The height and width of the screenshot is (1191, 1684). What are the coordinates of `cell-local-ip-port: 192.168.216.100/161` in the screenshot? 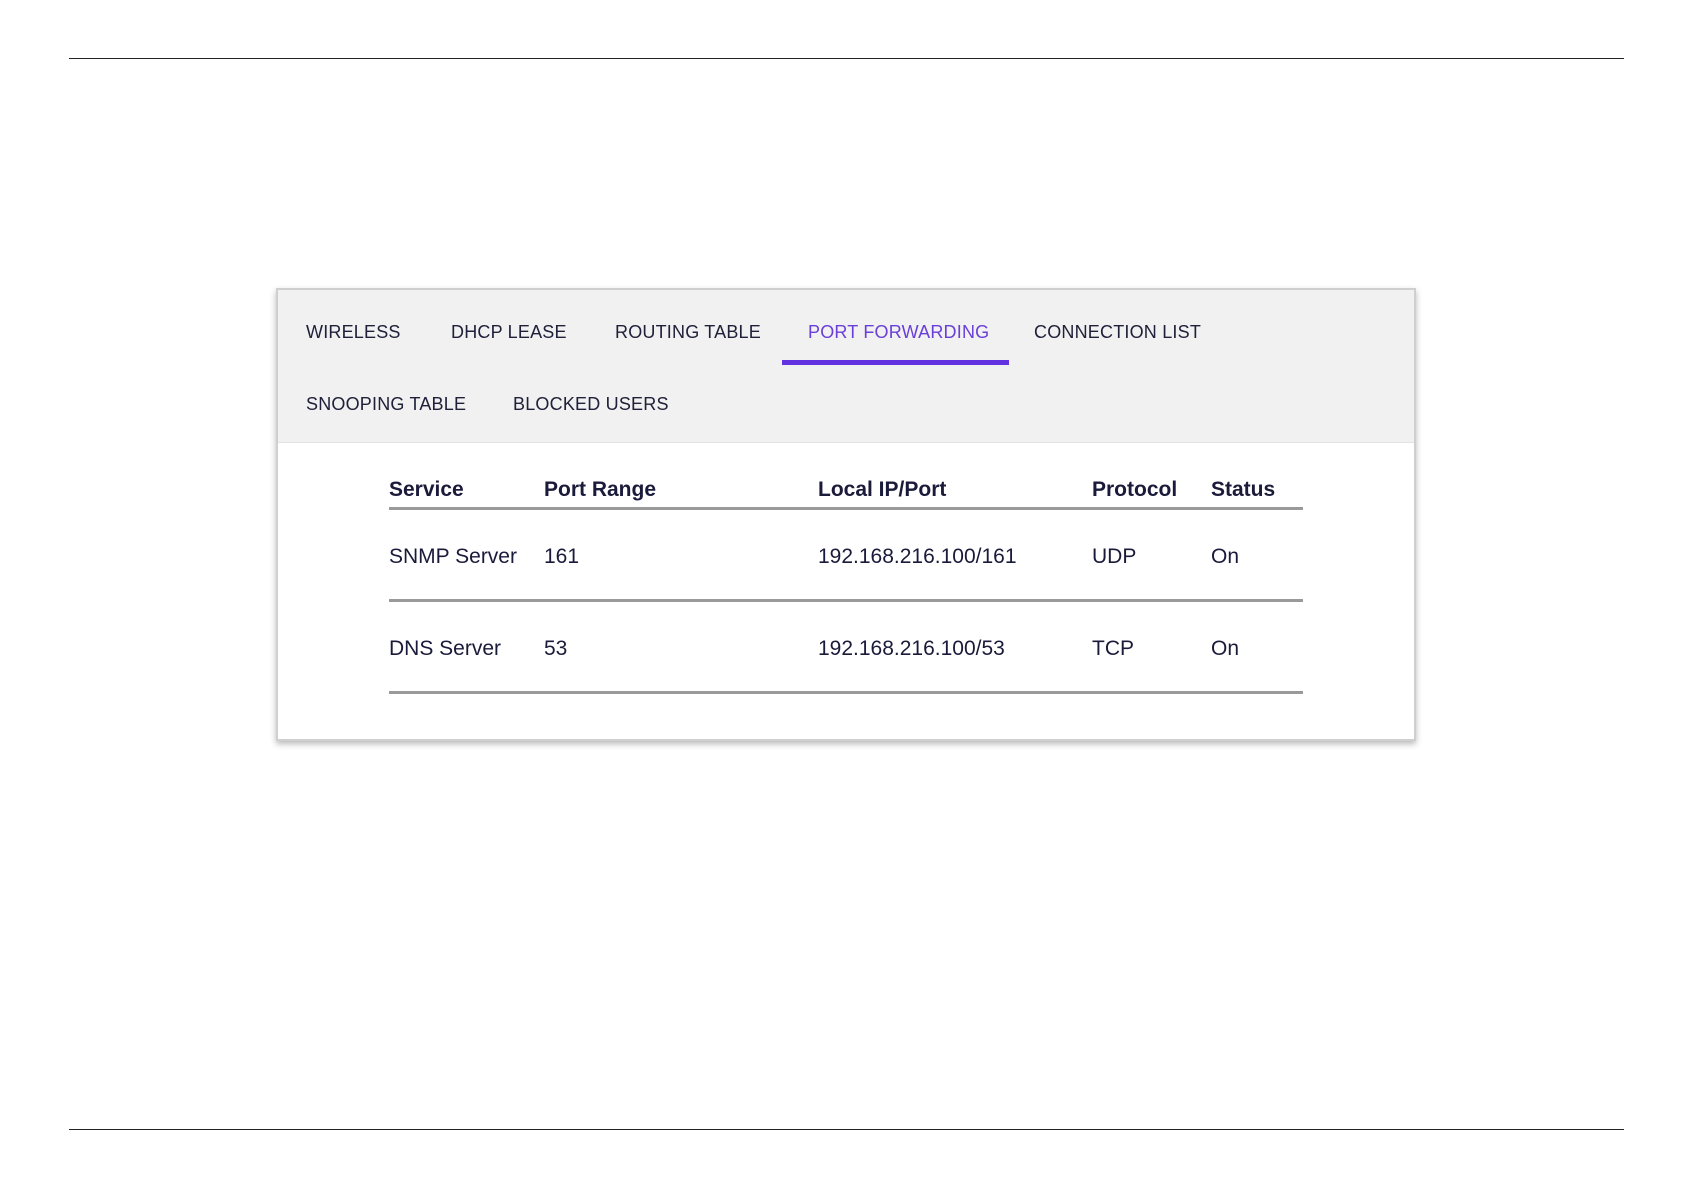 It's located at (917, 556).